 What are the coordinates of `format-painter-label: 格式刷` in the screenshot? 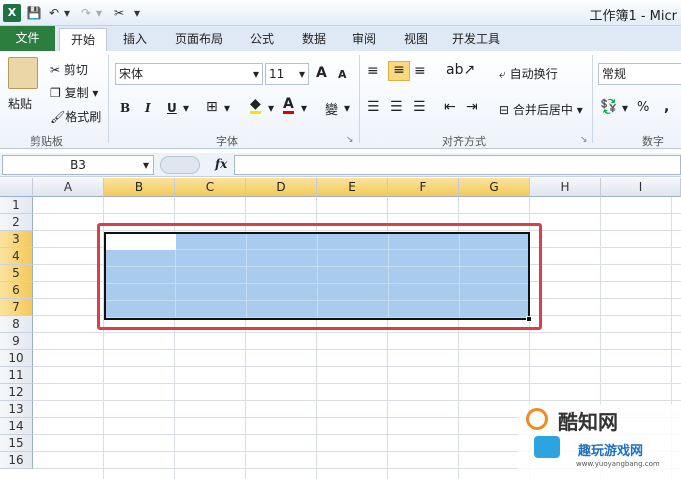 It's located at (83, 117).